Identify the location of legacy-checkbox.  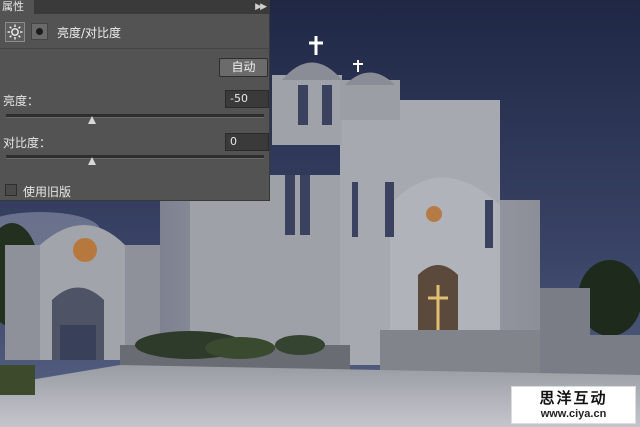
(11, 190).